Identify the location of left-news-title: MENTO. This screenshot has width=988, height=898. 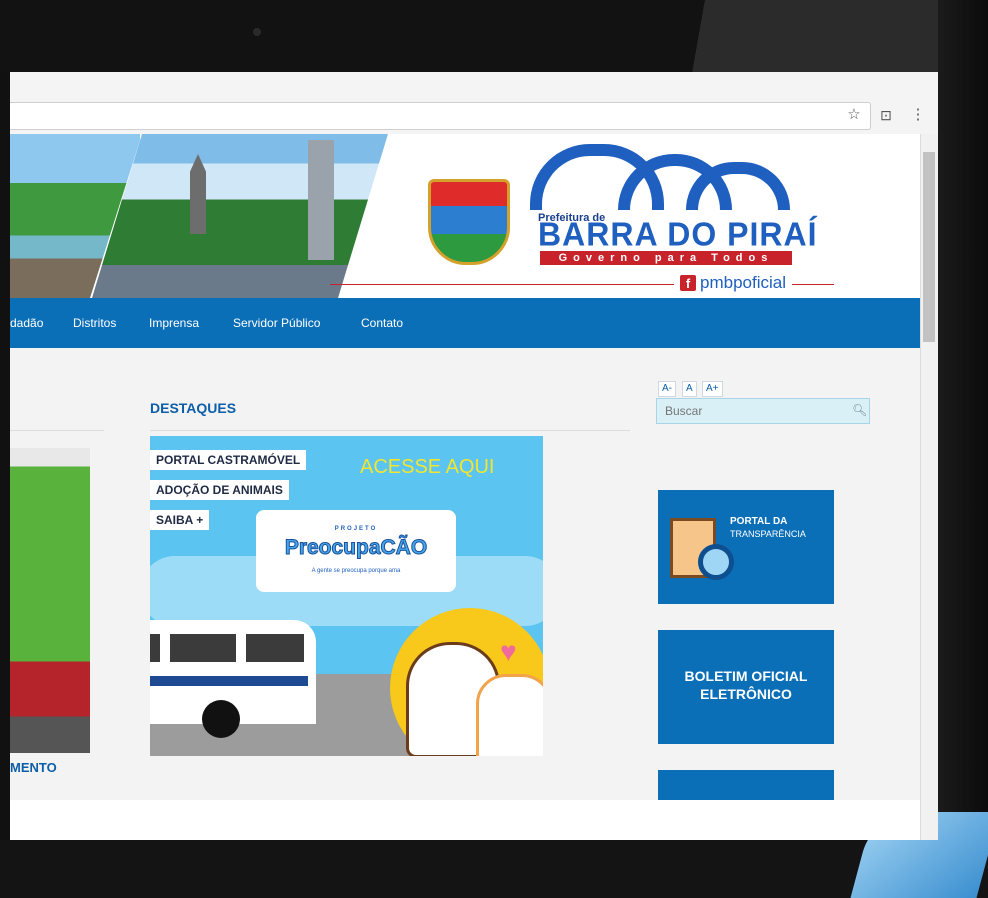
(33, 767).